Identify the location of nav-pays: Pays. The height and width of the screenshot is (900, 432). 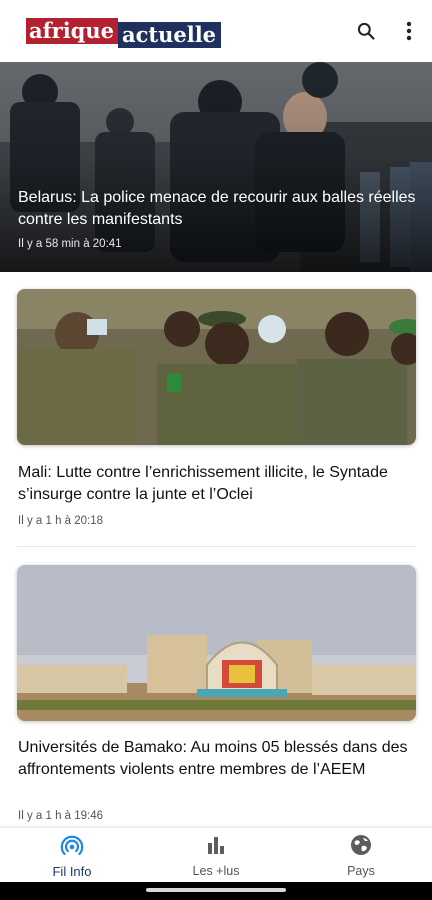
(361, 857).